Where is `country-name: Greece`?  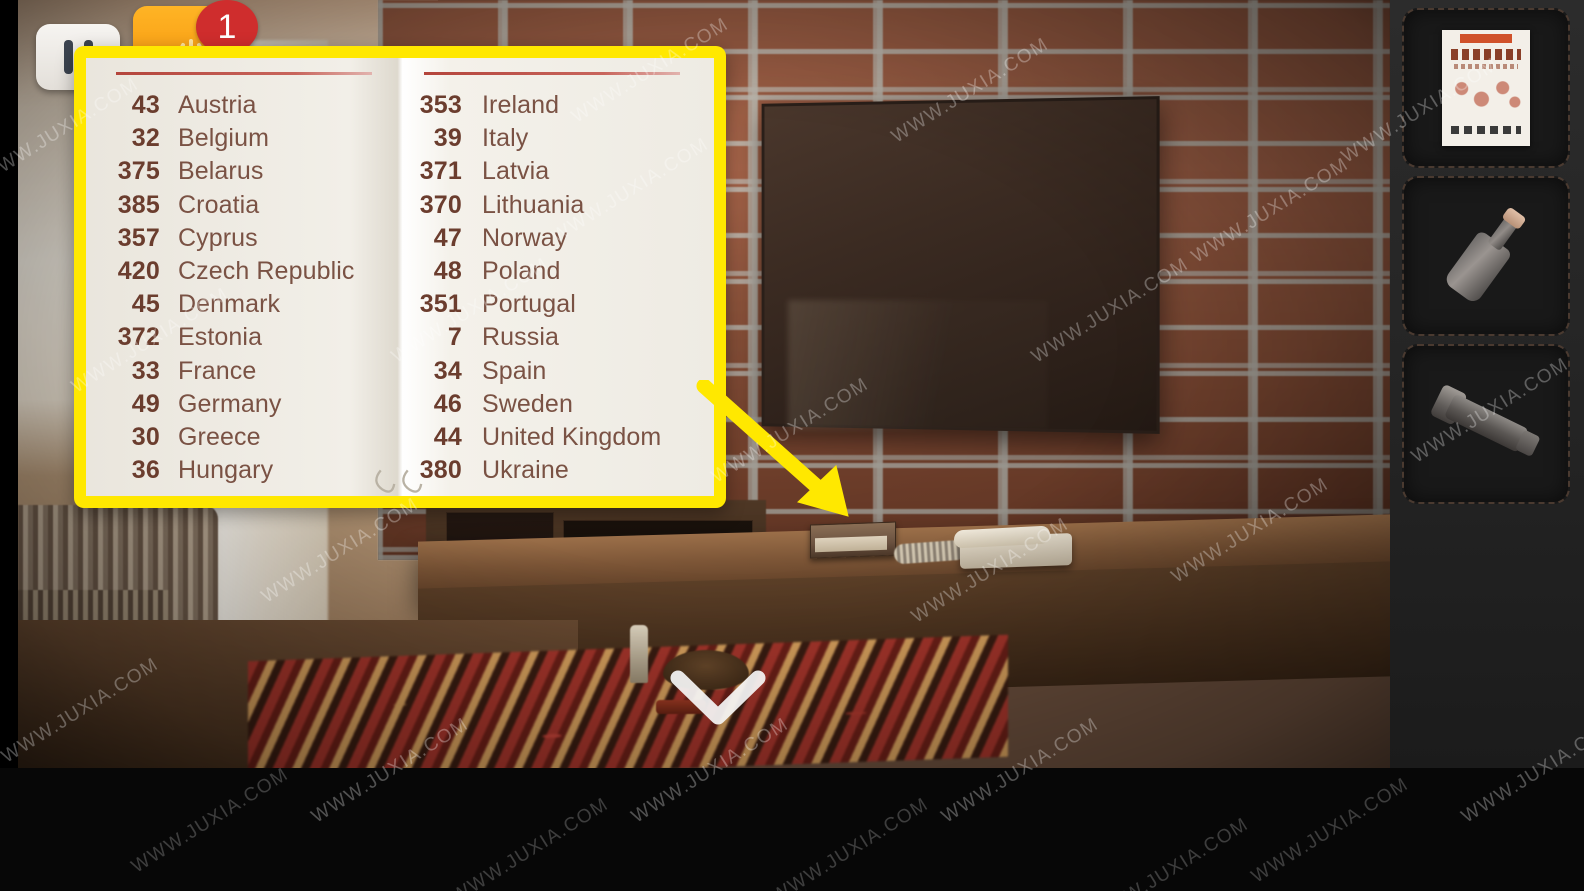
country-name: Greece is located at coordinates (219, 436).